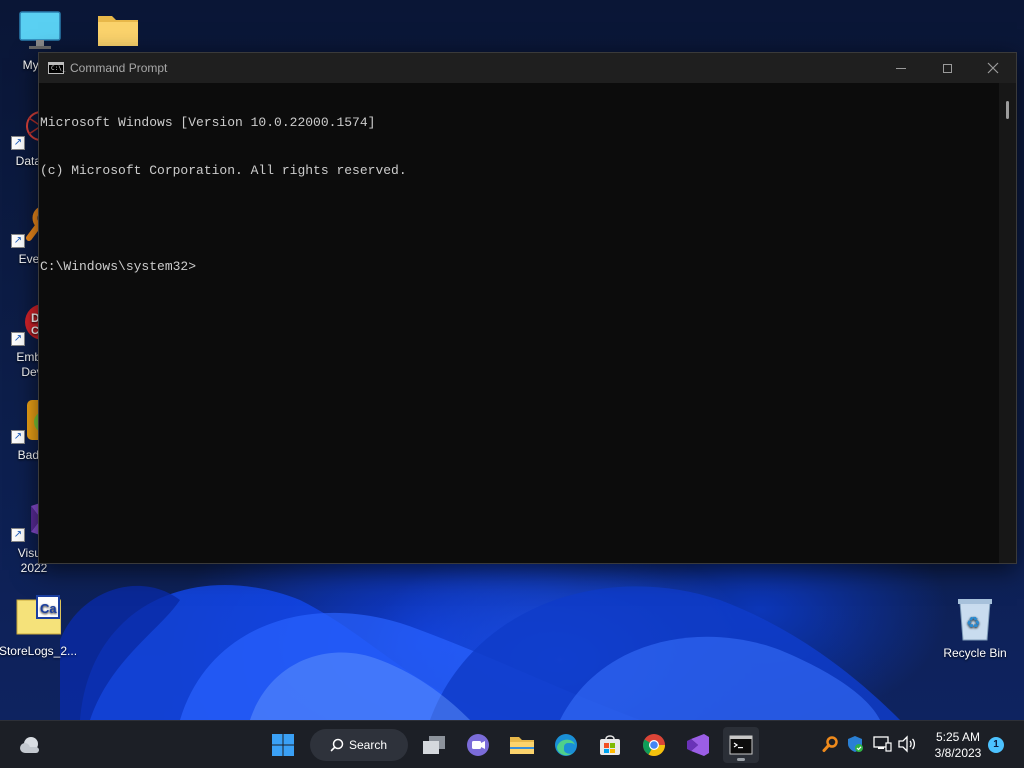 This screenshot has height=768, width=1024. I want to click on vertical-scrollbar, so click(1007, 323).